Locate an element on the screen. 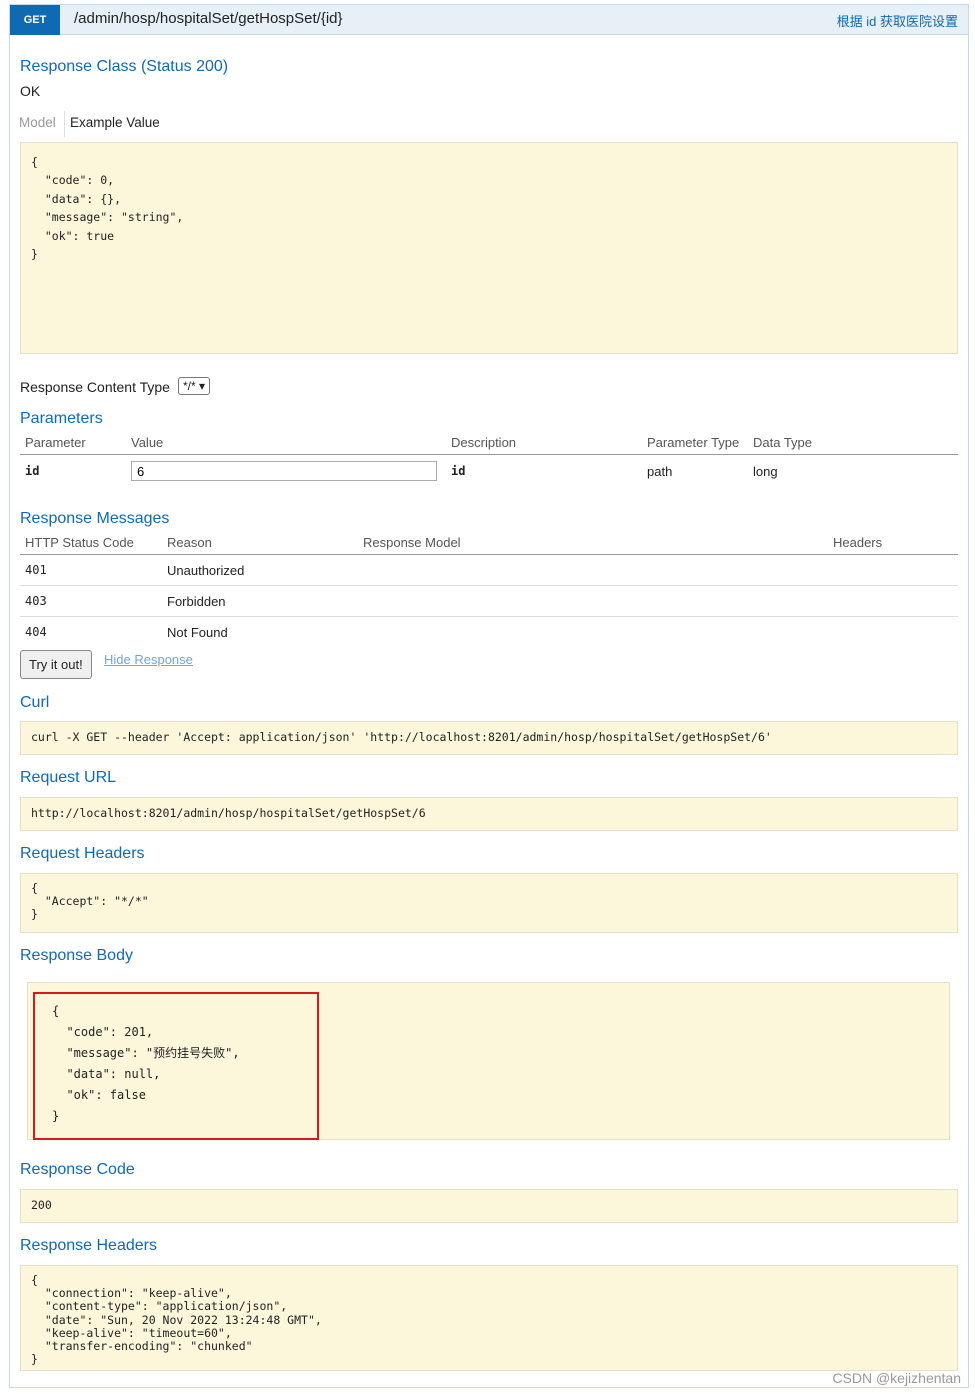  param-datatype: long is located at coordinates (765, 471).